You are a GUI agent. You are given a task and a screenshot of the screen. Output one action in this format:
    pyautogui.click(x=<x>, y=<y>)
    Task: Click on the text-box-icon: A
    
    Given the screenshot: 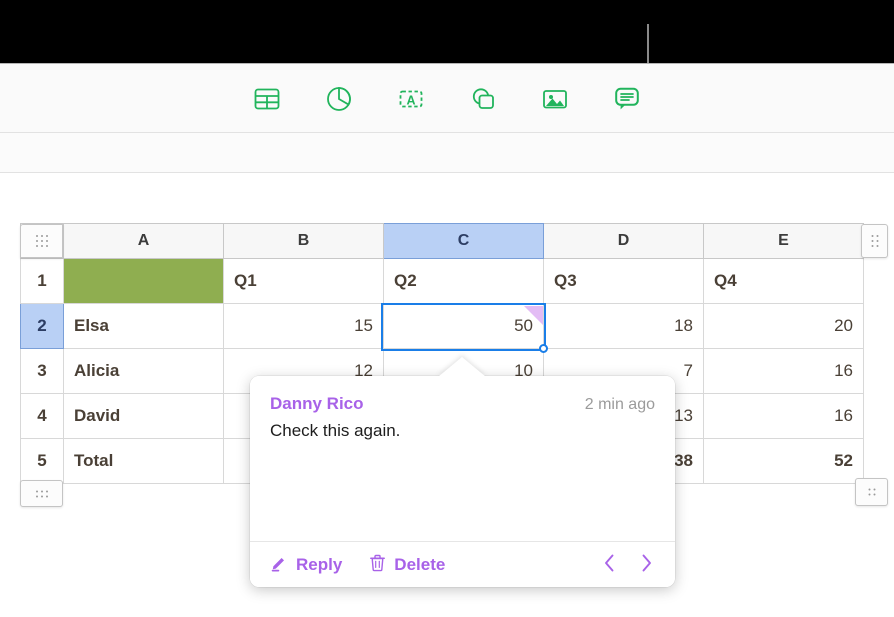 What is the action you would take?
    pyautogui.click(x=411, y=99)
    